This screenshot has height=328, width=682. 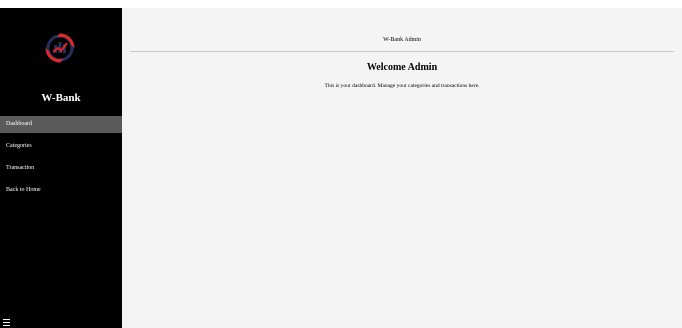 What do you see at coordinates (402, 30) in the screenshot?
I see `top-header: W-Bank Admin` at bounding box center [402, 30].